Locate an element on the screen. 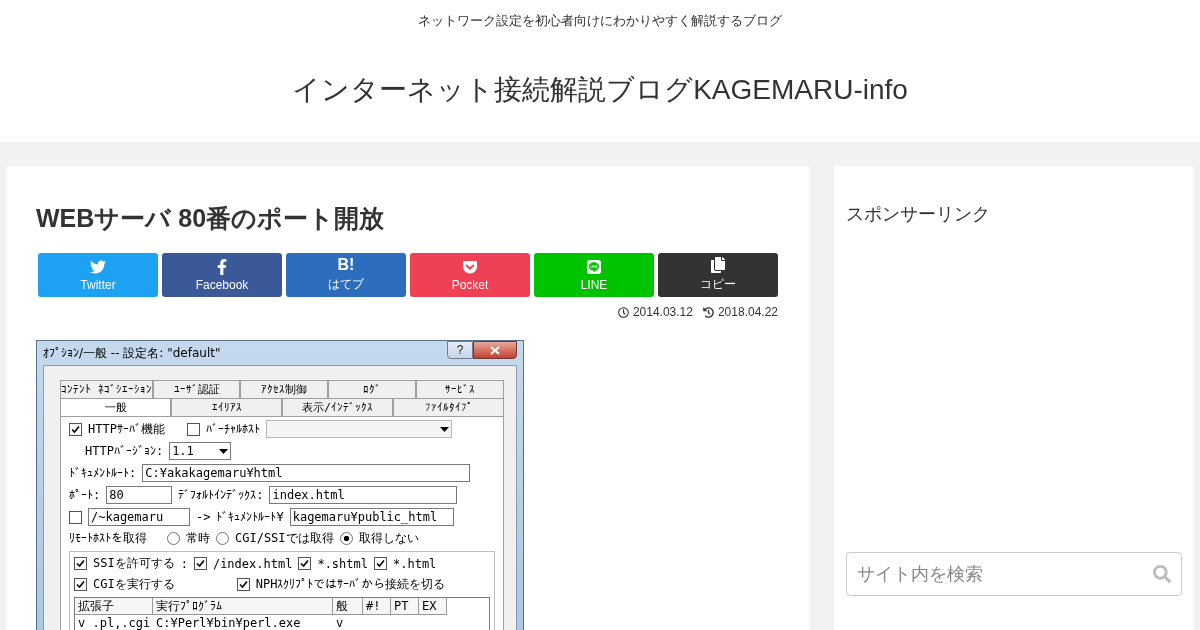  article-title: WEBサーバ 80番のポート開放 is located at coordinates (211, 218).